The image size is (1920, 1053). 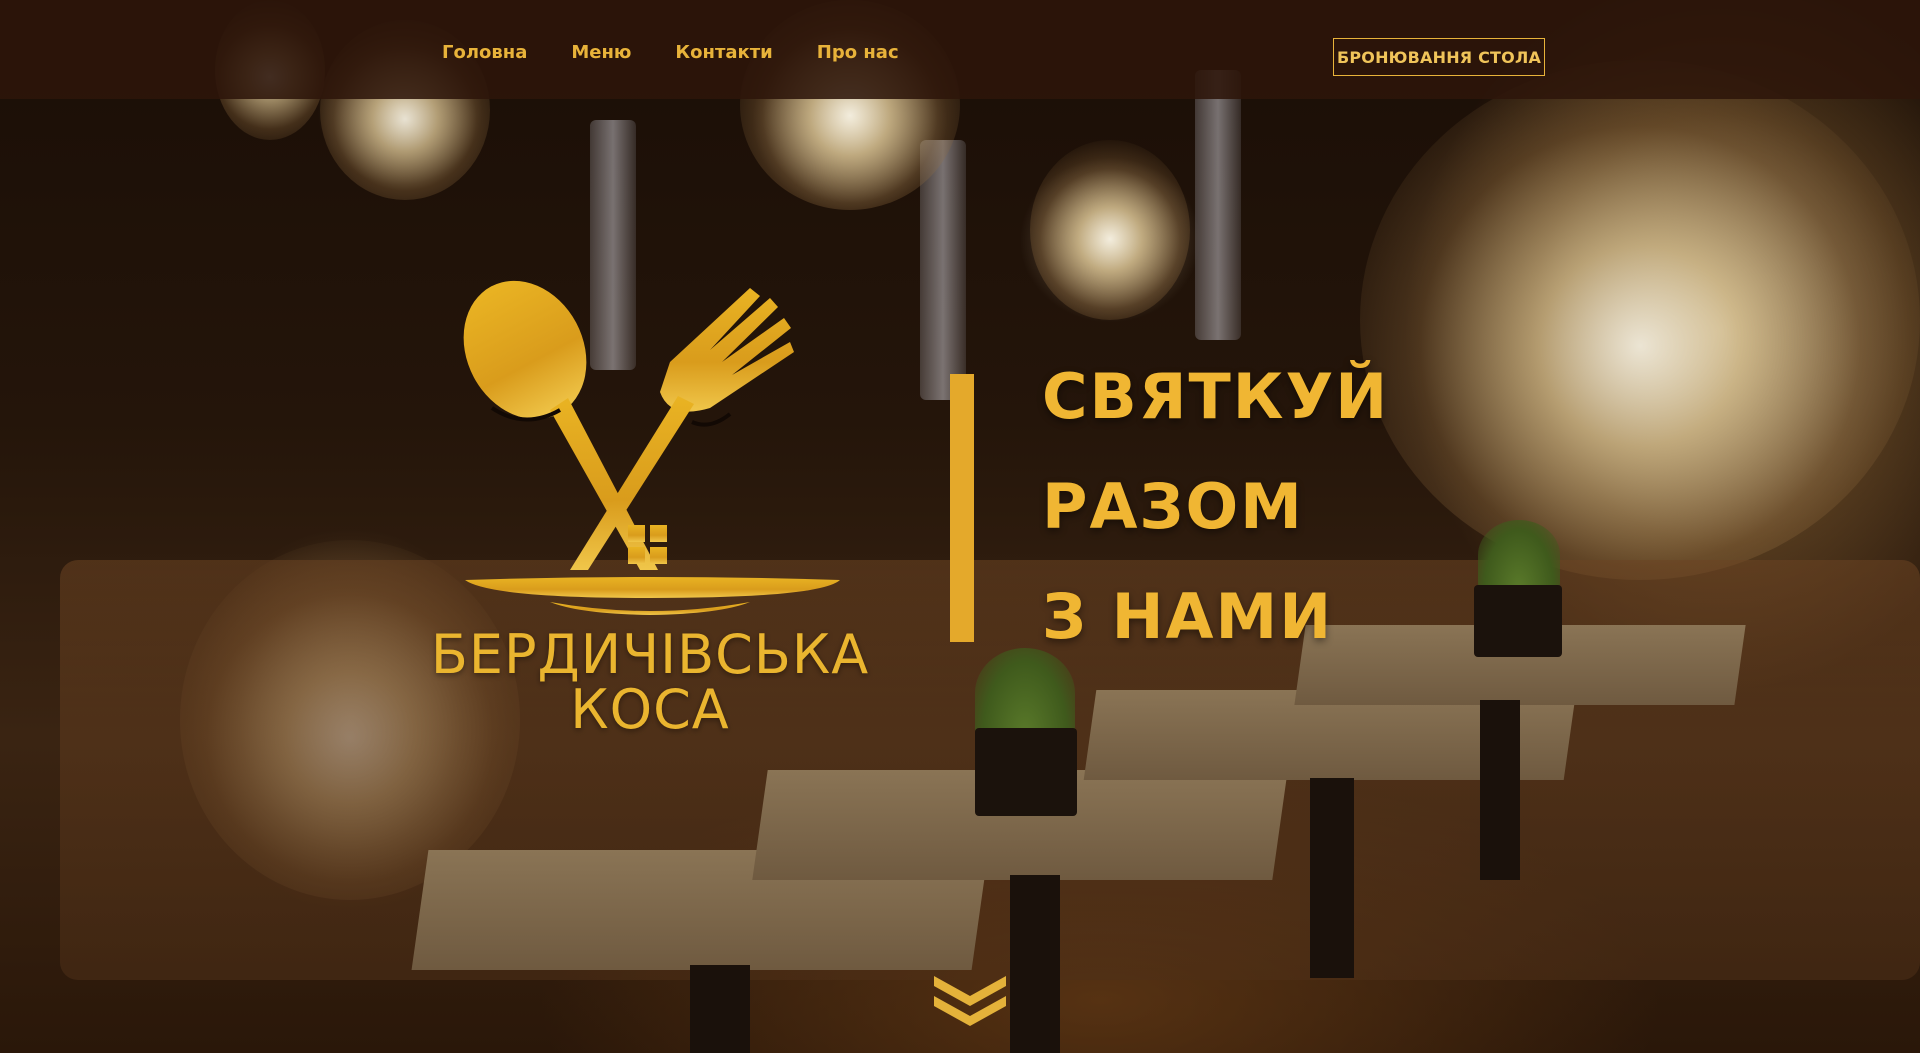 What do you see at coordinates (1173, 506) in the screenshot?
I see `slogan-line-2: РАЗОМ` at bounding box center [1173, 506].